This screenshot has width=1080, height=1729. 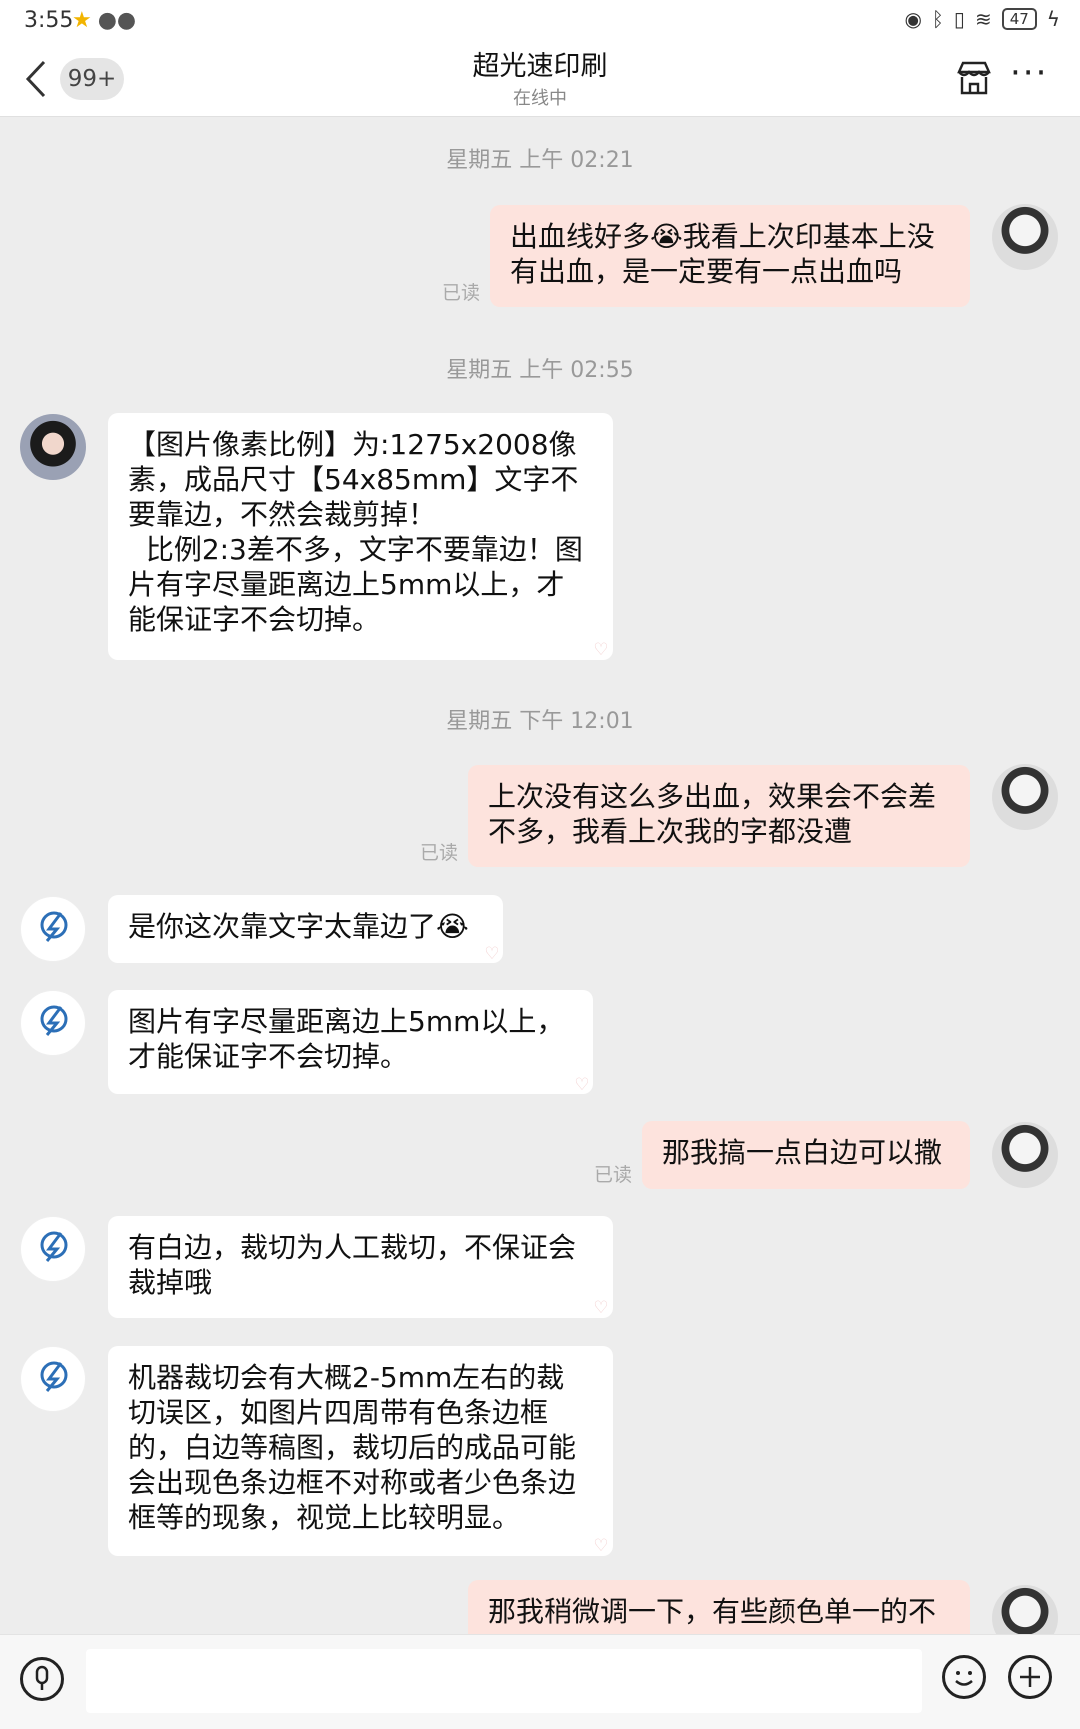 I want to click on message-bubble-incoming: 有白边，裁切为人工裁切，不保证会 裁掉哦, so click(x=360, y=1267).